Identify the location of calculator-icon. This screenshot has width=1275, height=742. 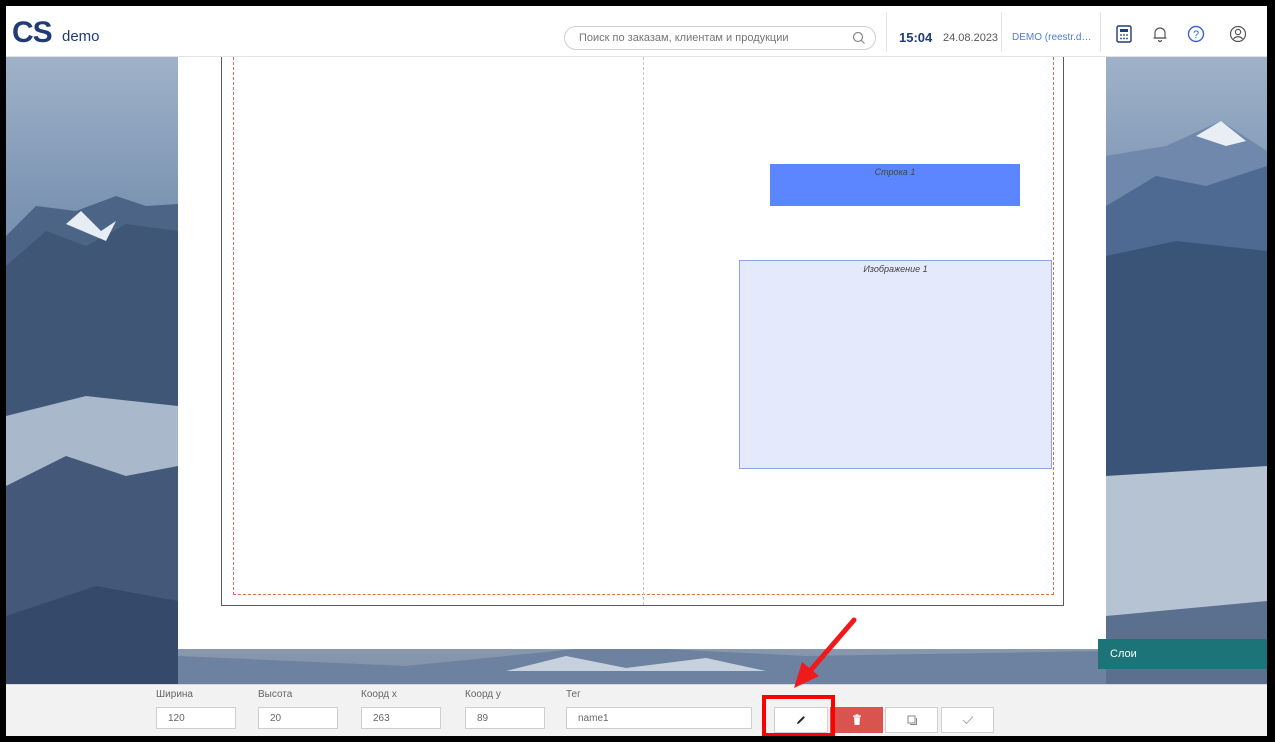
(1124, 34).